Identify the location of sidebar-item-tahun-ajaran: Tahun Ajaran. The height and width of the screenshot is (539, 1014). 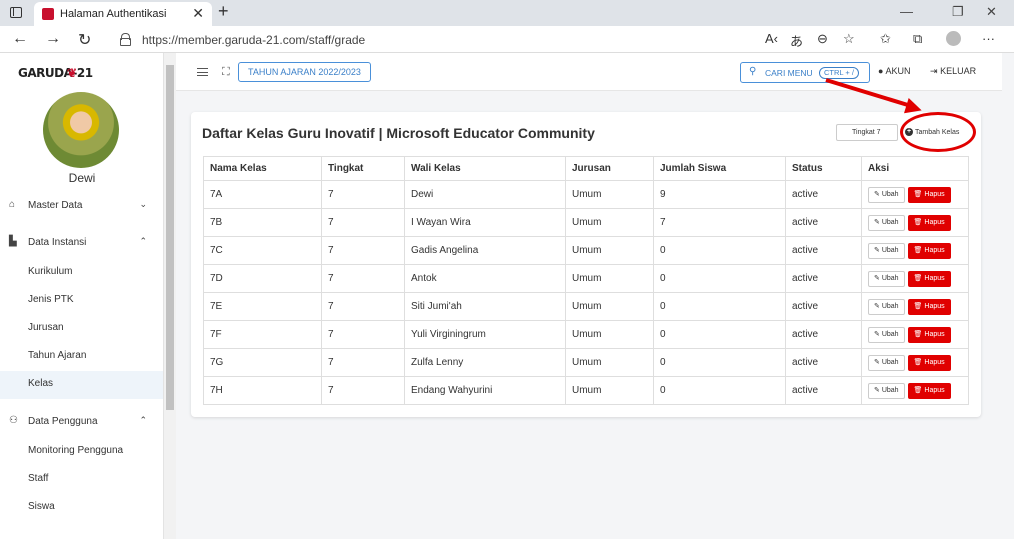
(81, 357).